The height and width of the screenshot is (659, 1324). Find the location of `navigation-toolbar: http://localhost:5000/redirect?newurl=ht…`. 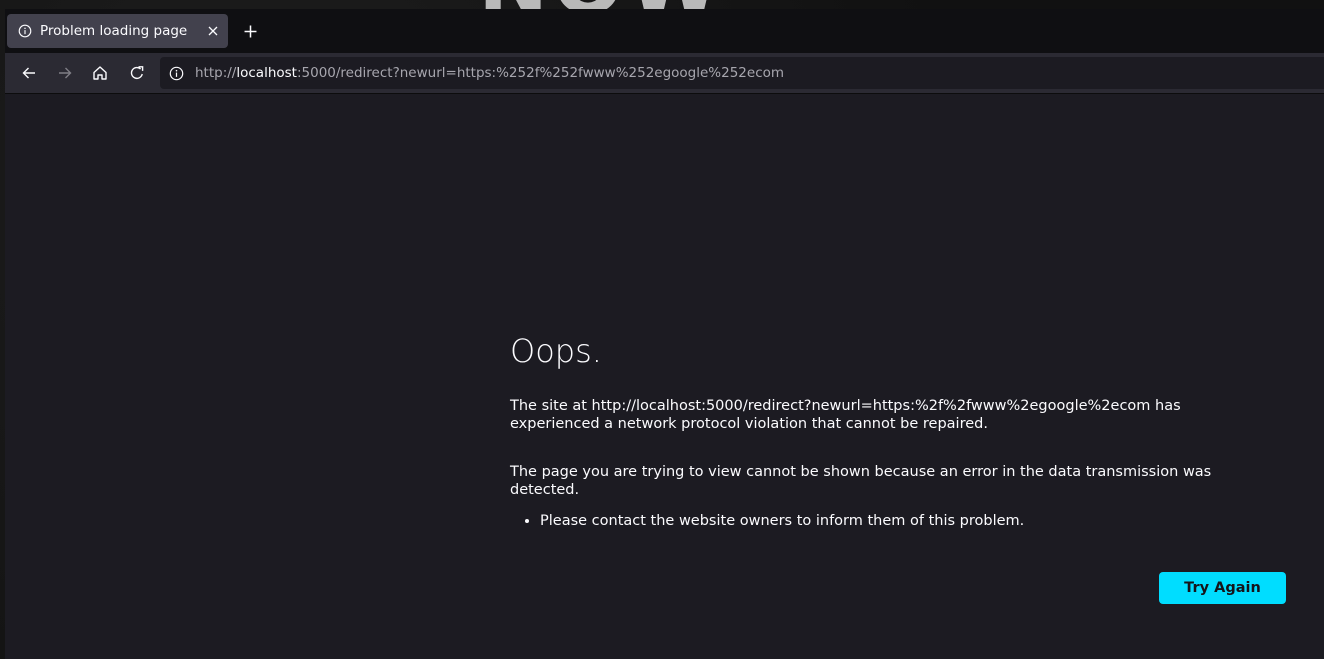

navigation-toolbar: http://localhost:5000/redirect?newurl=ht… is located at coordinates (664, 73).